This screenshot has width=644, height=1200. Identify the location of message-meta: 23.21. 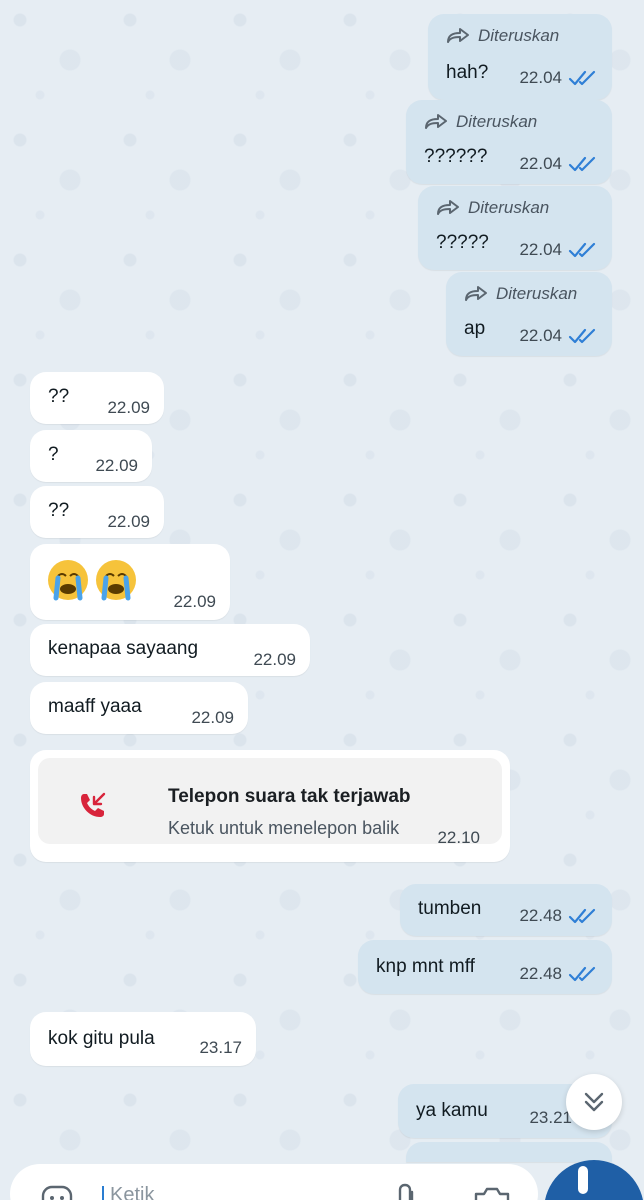
(550, 1118).